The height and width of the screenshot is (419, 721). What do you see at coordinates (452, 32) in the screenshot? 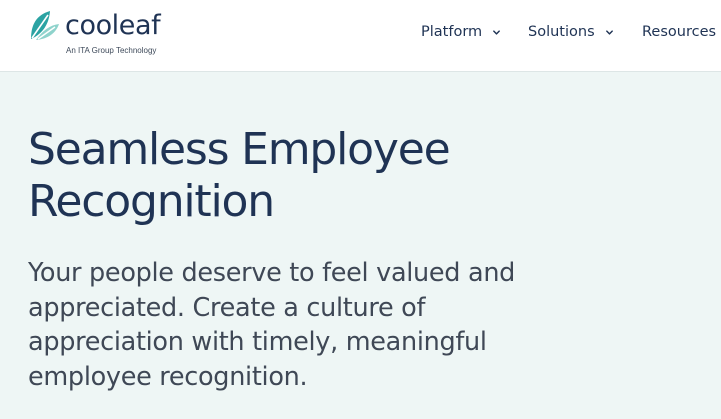
I see `nav-platform-label: Platform` at bounding box center [452, 32].